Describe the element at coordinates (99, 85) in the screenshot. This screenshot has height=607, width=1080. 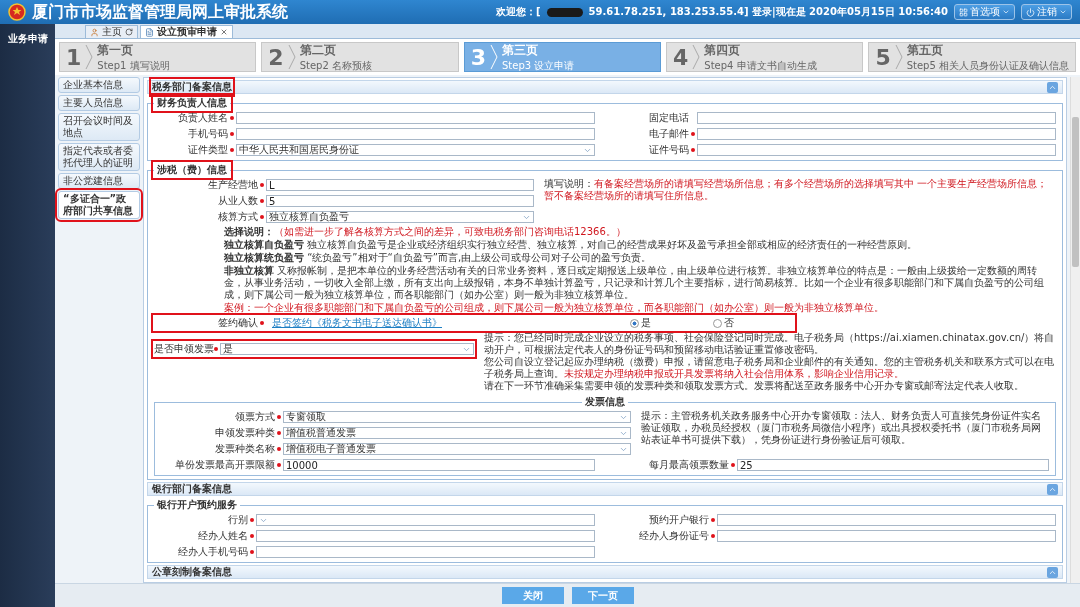
I see `nav-item: 企业基本信息` at that location.